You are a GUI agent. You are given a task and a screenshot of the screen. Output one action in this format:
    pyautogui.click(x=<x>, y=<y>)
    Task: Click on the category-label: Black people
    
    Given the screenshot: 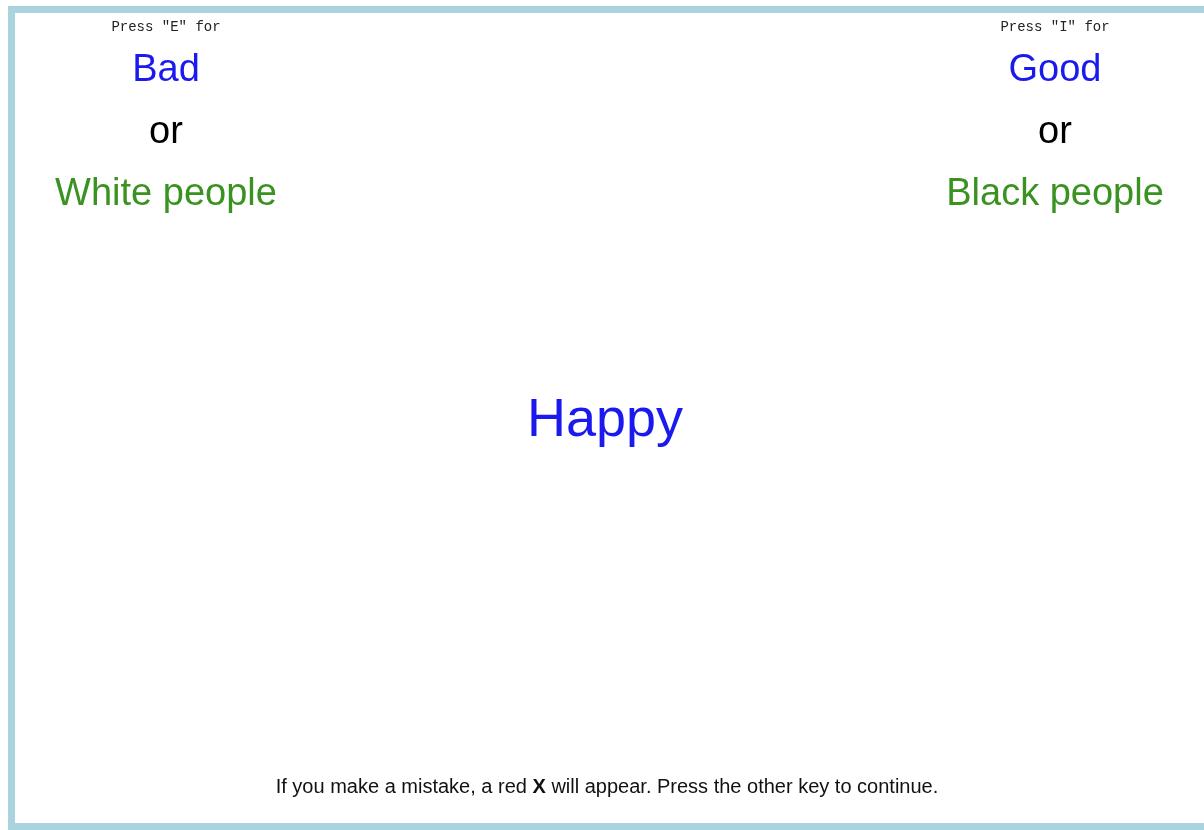 What is the action you would take?
    pyautogui.click(x=1055, y=192)
    